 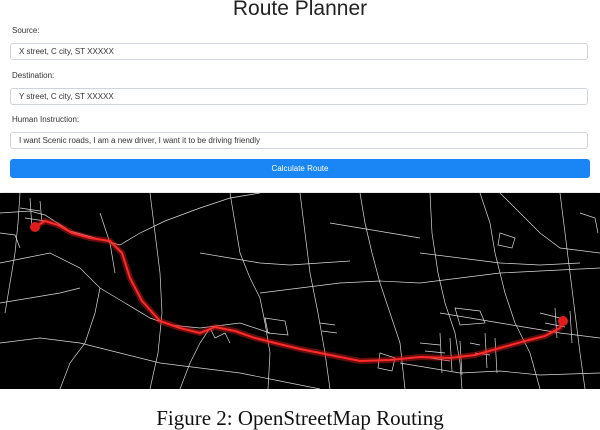 I want to click on page-title: Route Planner, so click(x=300, y=10).